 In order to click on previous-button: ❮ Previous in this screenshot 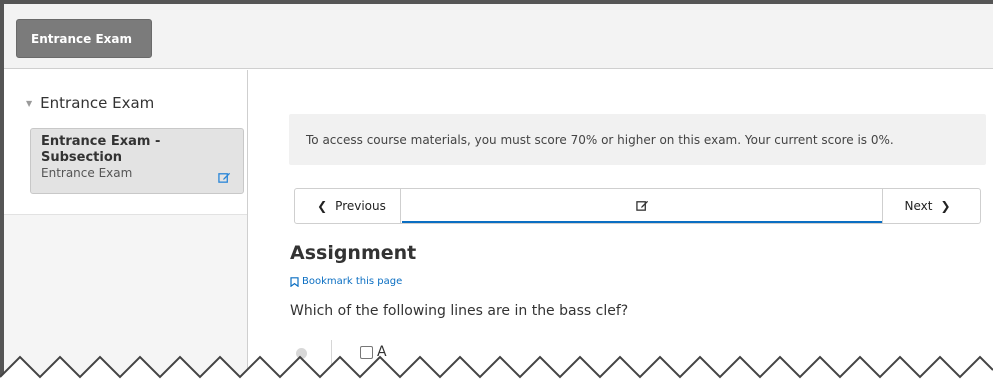, I will do `click(348, 206)`.